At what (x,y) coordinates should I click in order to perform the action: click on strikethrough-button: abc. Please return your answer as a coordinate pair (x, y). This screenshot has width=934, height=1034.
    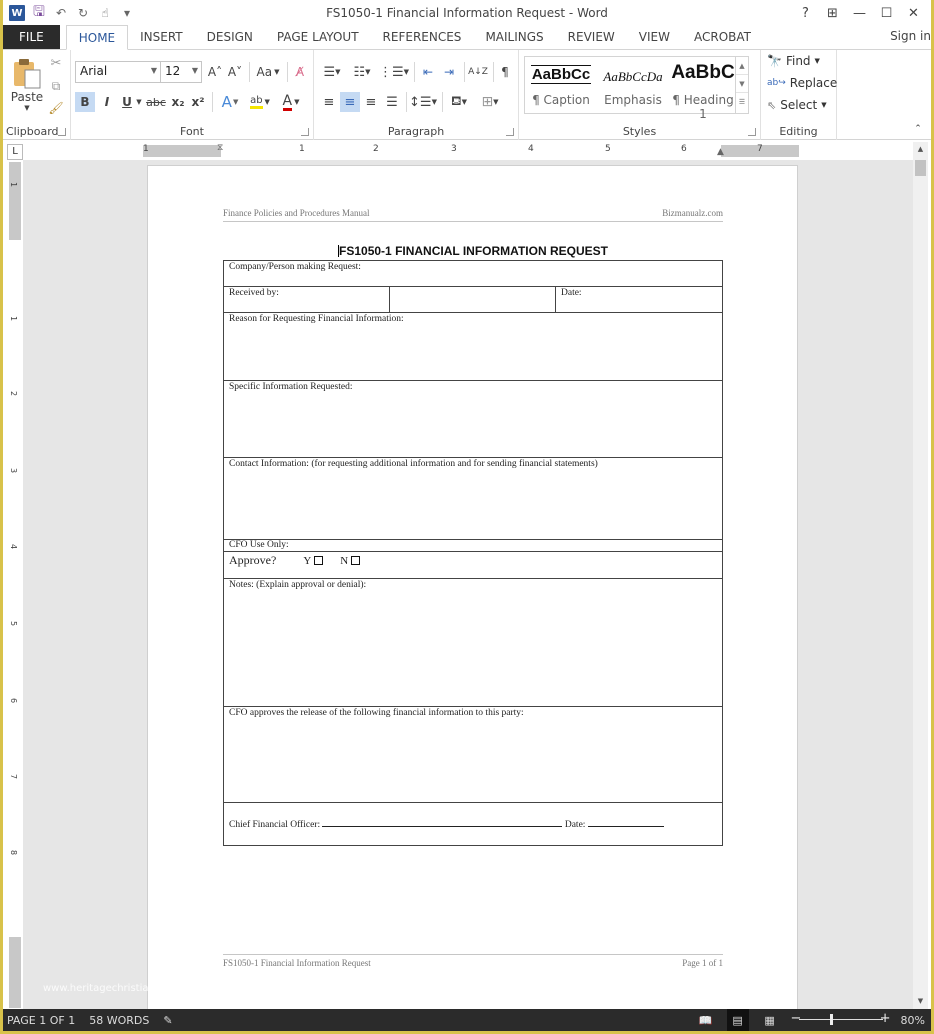
    Looking at the image, I should click on (156, 102).